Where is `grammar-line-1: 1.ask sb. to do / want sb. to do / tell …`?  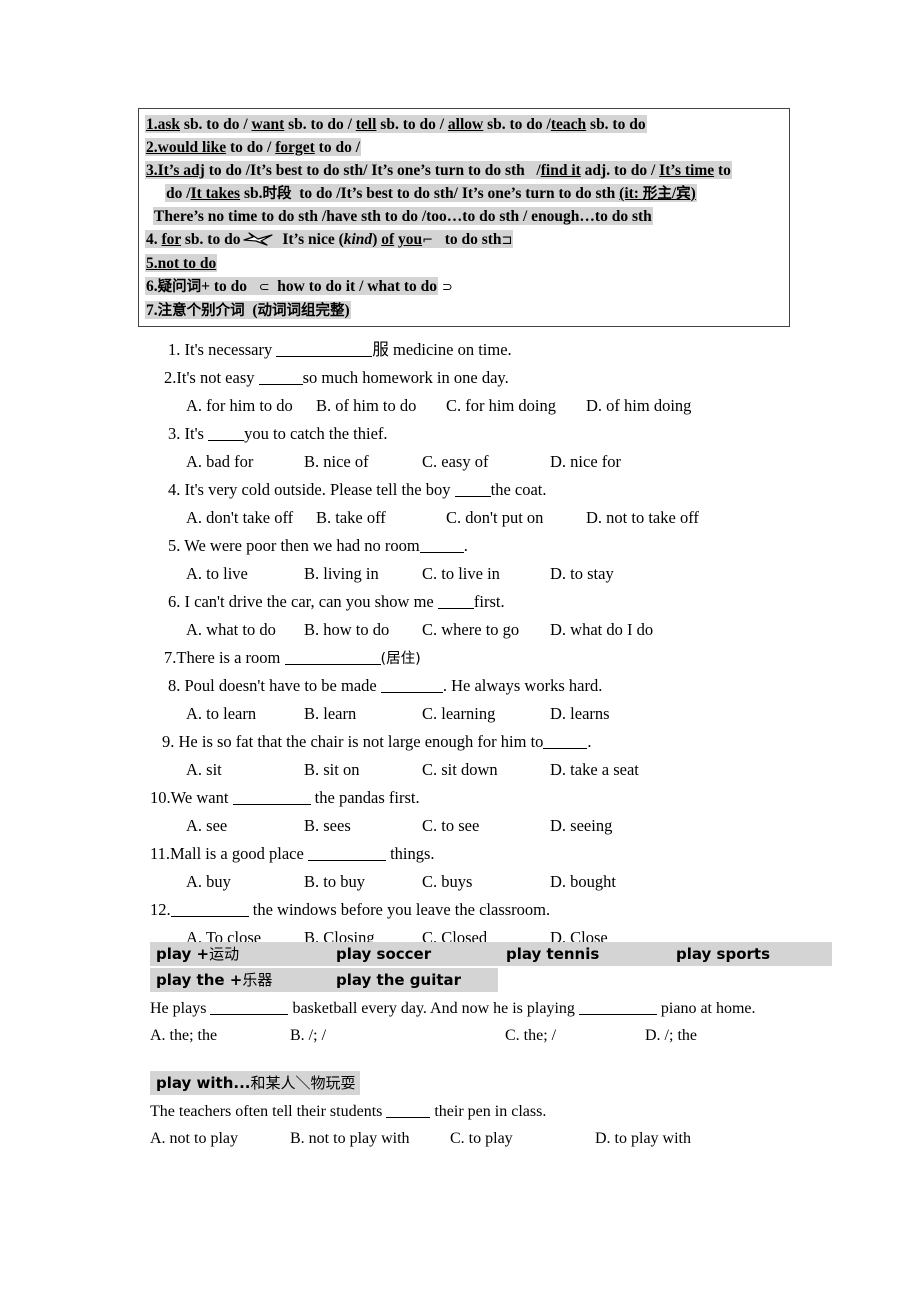 grammar-line-1: 1.ask sb. to do / want sb. to do / tell … is located at coordinates (464, 125).